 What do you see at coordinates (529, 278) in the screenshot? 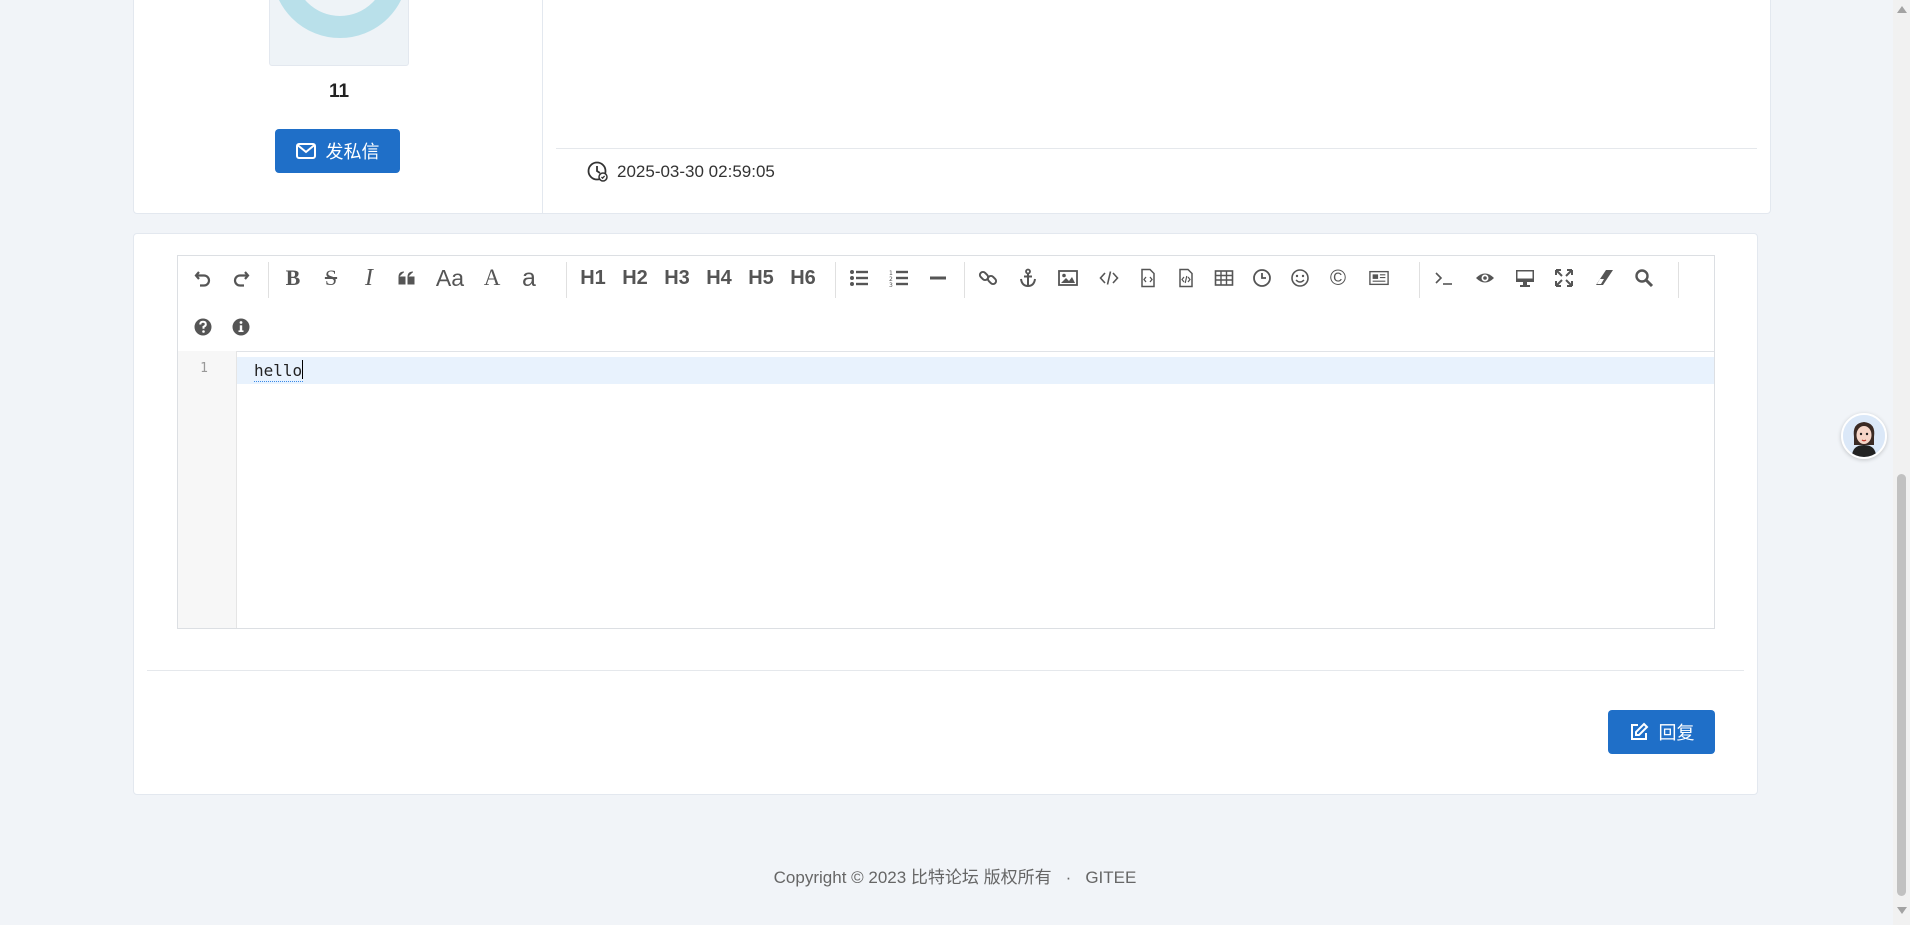
I see `lowercase-icon: a` at bounding box center [529, 278].